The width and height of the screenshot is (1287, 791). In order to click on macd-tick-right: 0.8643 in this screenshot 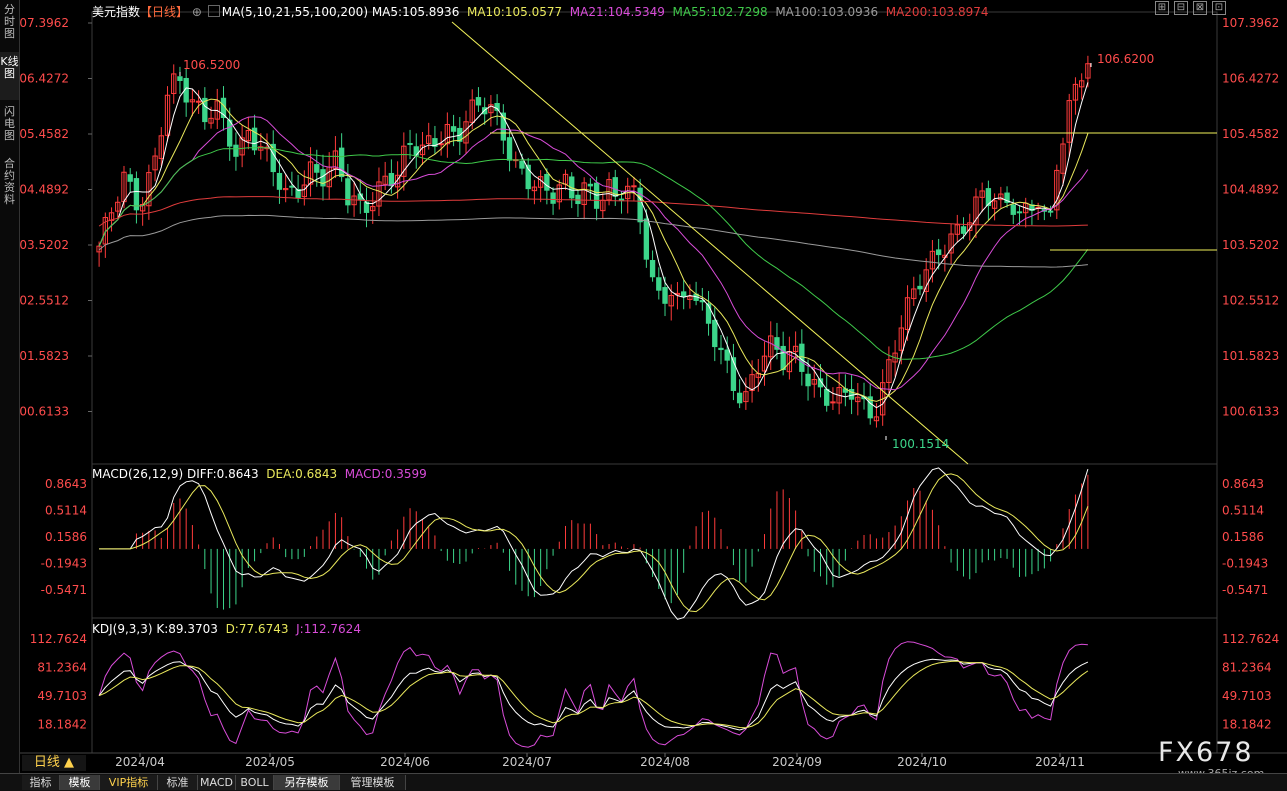, I will do `click(1243, 484)`.